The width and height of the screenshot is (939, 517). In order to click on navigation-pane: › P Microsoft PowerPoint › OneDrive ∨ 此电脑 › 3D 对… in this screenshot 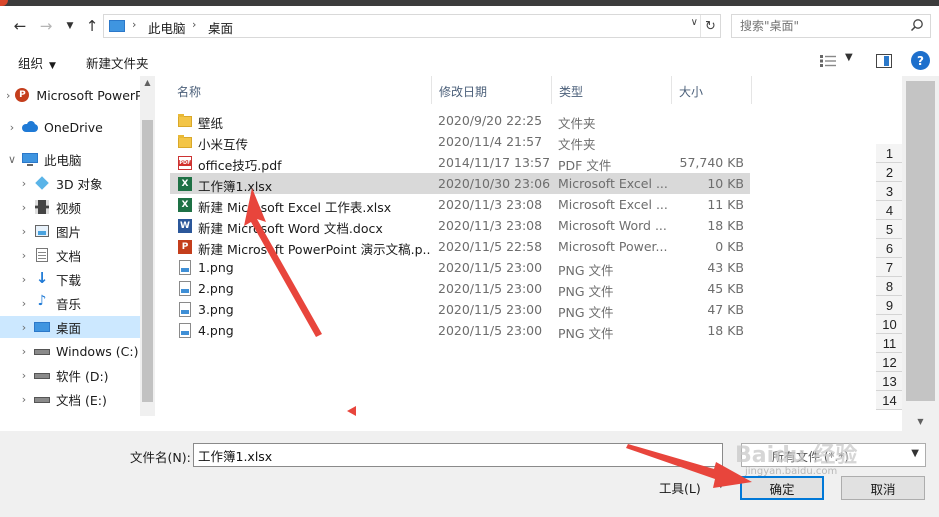, I will do `click(77, 253)`.